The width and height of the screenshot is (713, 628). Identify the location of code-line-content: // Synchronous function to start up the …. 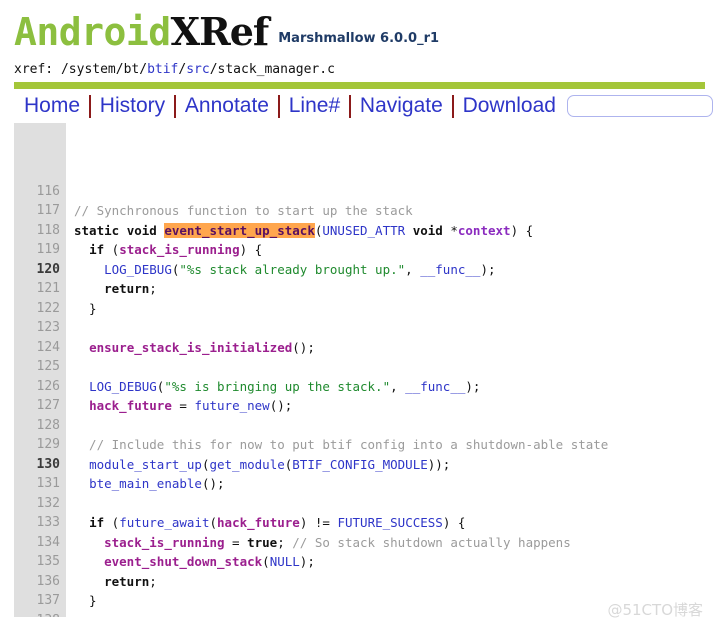
(239, 211).